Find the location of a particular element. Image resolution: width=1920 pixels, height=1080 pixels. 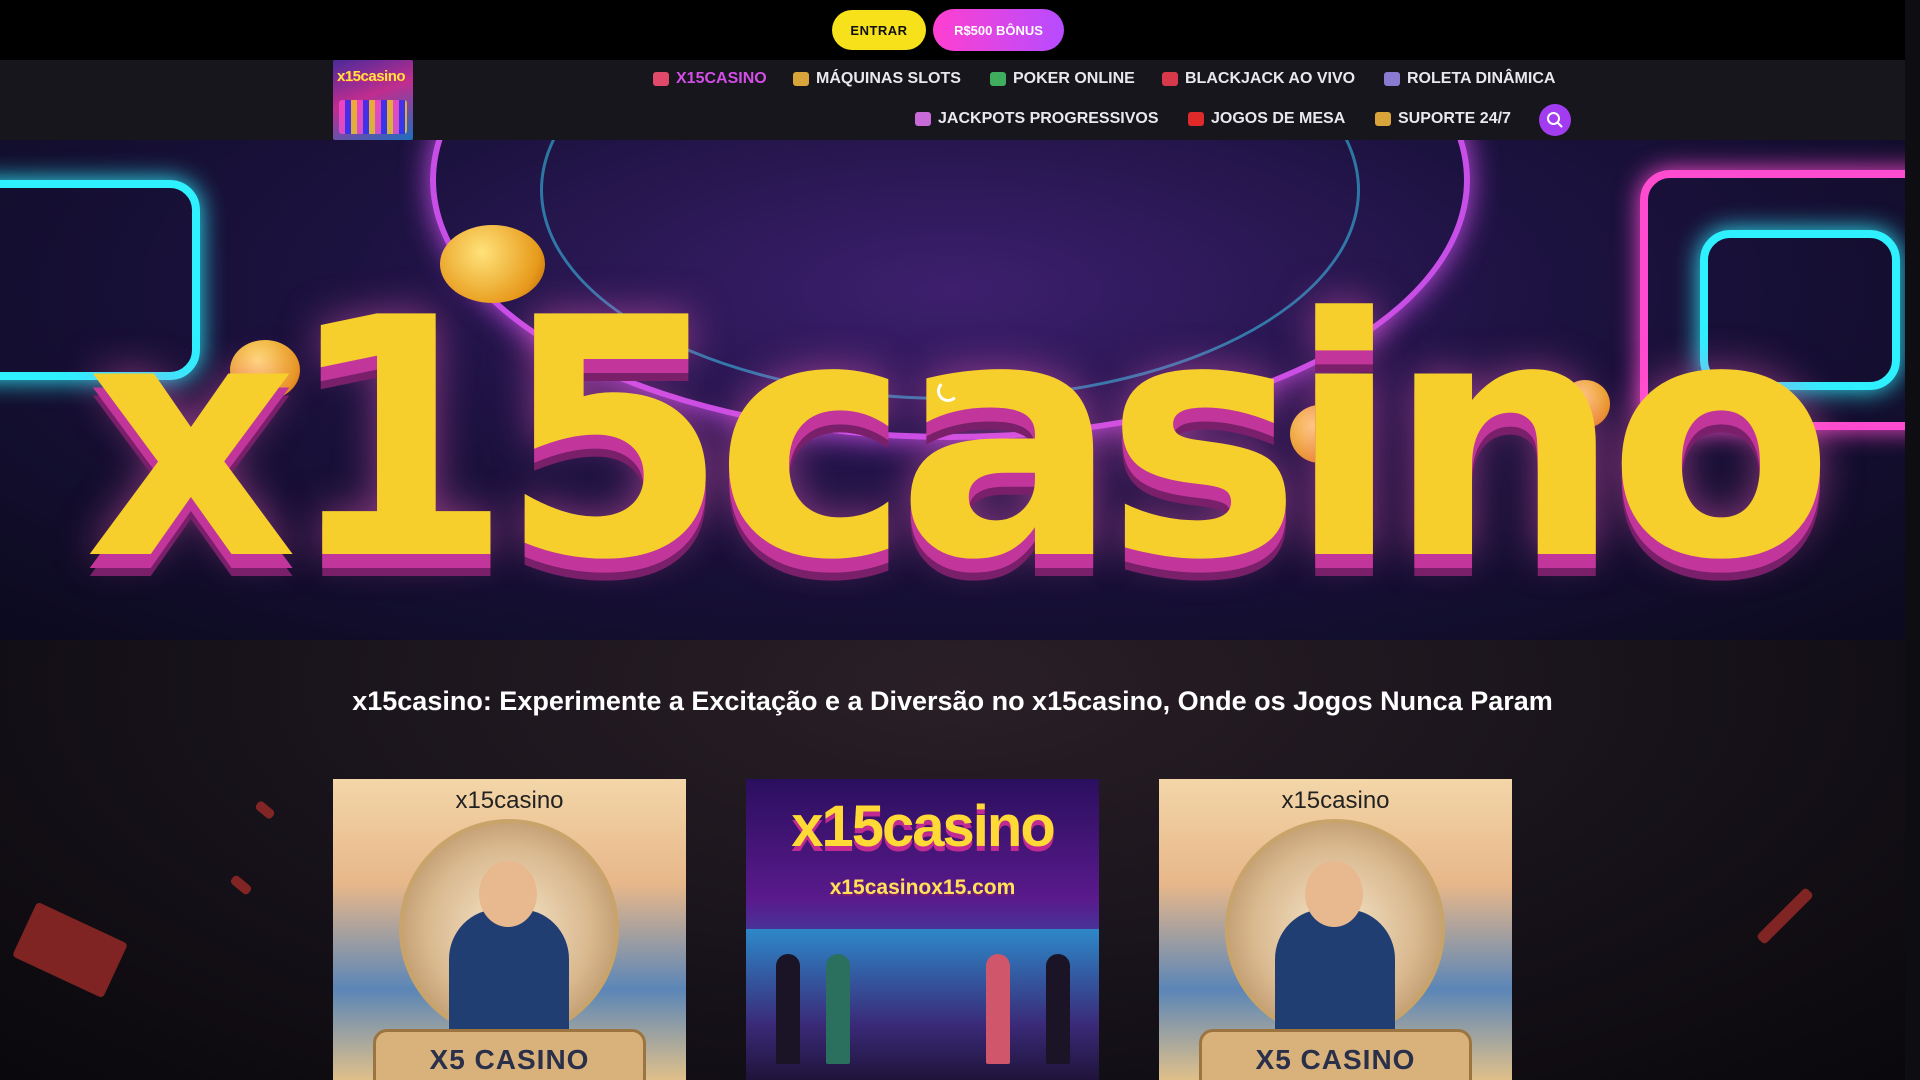

nav-item-label: MÁQUINAS SLOTS is located at coordinates (888, 78).